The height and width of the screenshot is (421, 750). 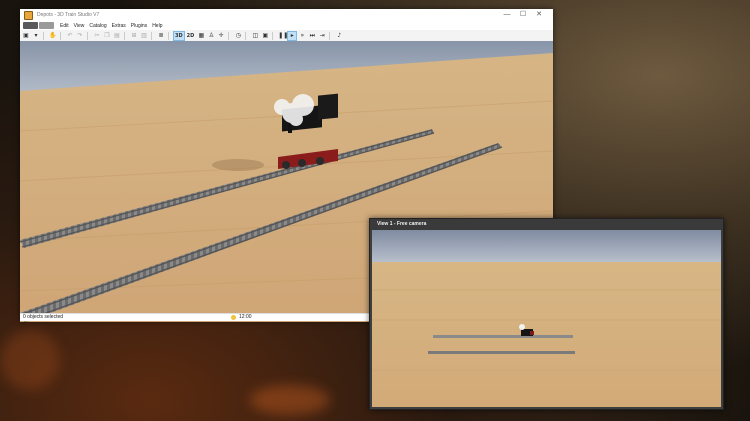 What do you see at coordinates (286, 15) in the screenshot?
I see `title-bar: Depots - 3D Train Studio V7 — ☐ ✕` at bounding box center [286, 15].